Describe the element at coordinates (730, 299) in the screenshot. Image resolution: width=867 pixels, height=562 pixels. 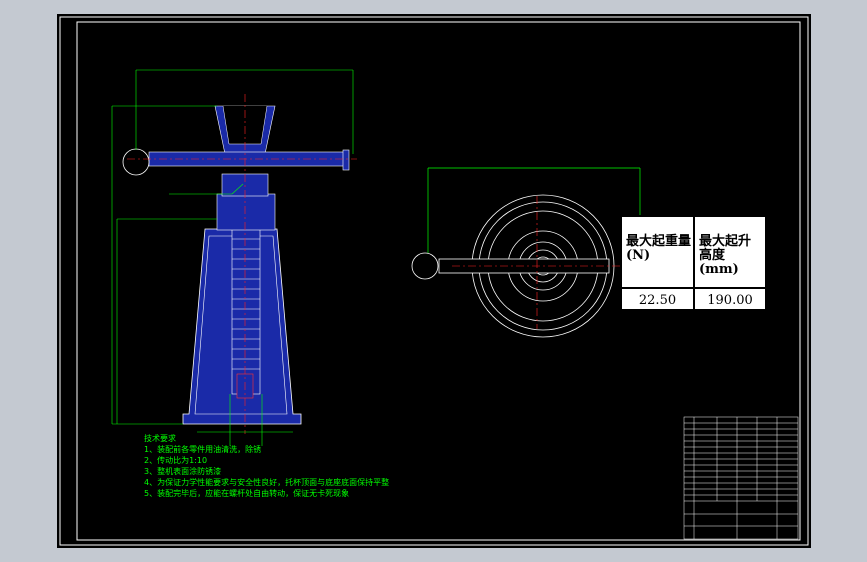
I see `spec-value-height: 190.00` at that location.